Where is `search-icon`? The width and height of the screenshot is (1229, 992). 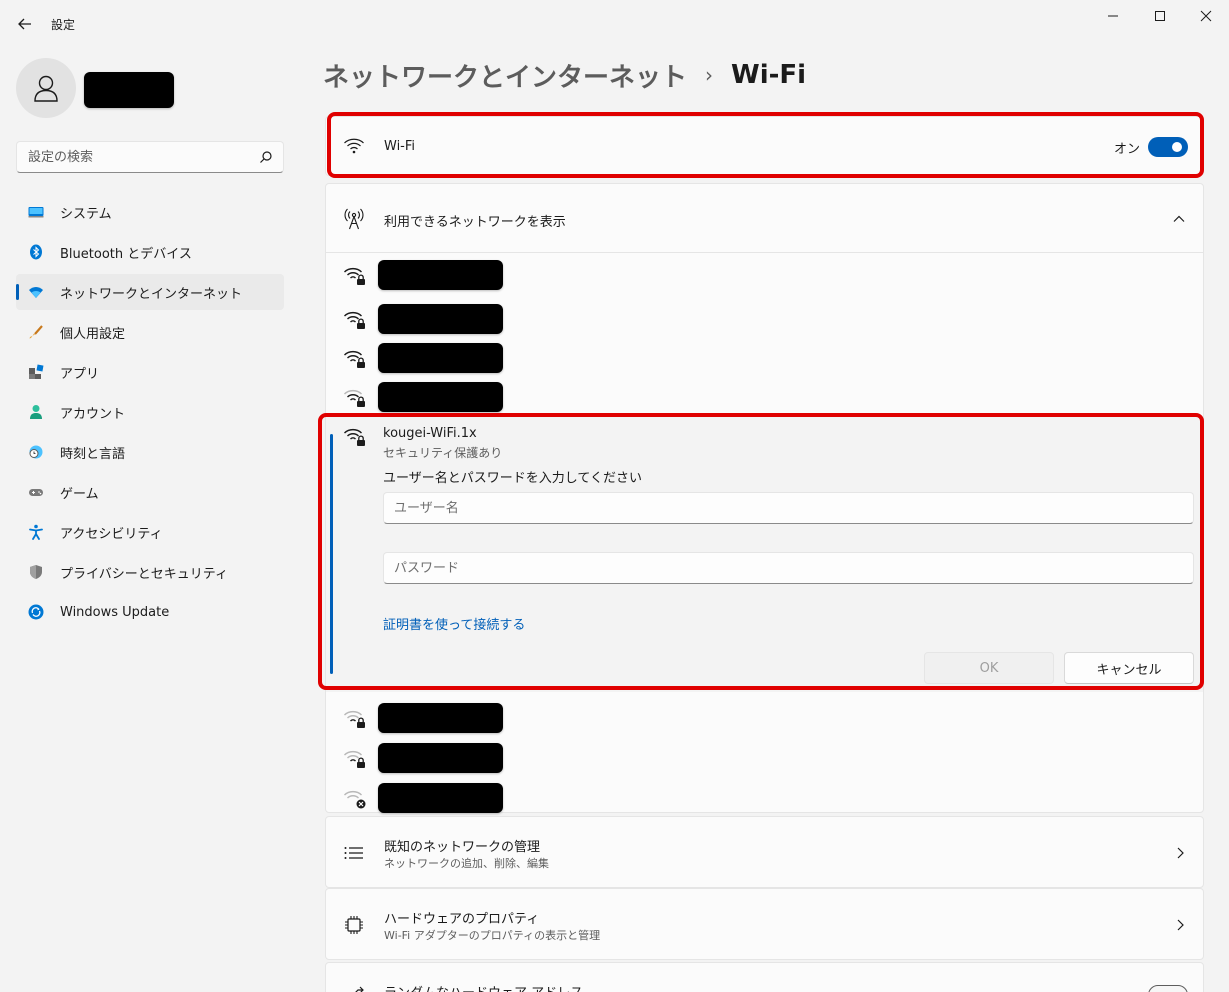 search-icon is located at coordinates (266, 157).